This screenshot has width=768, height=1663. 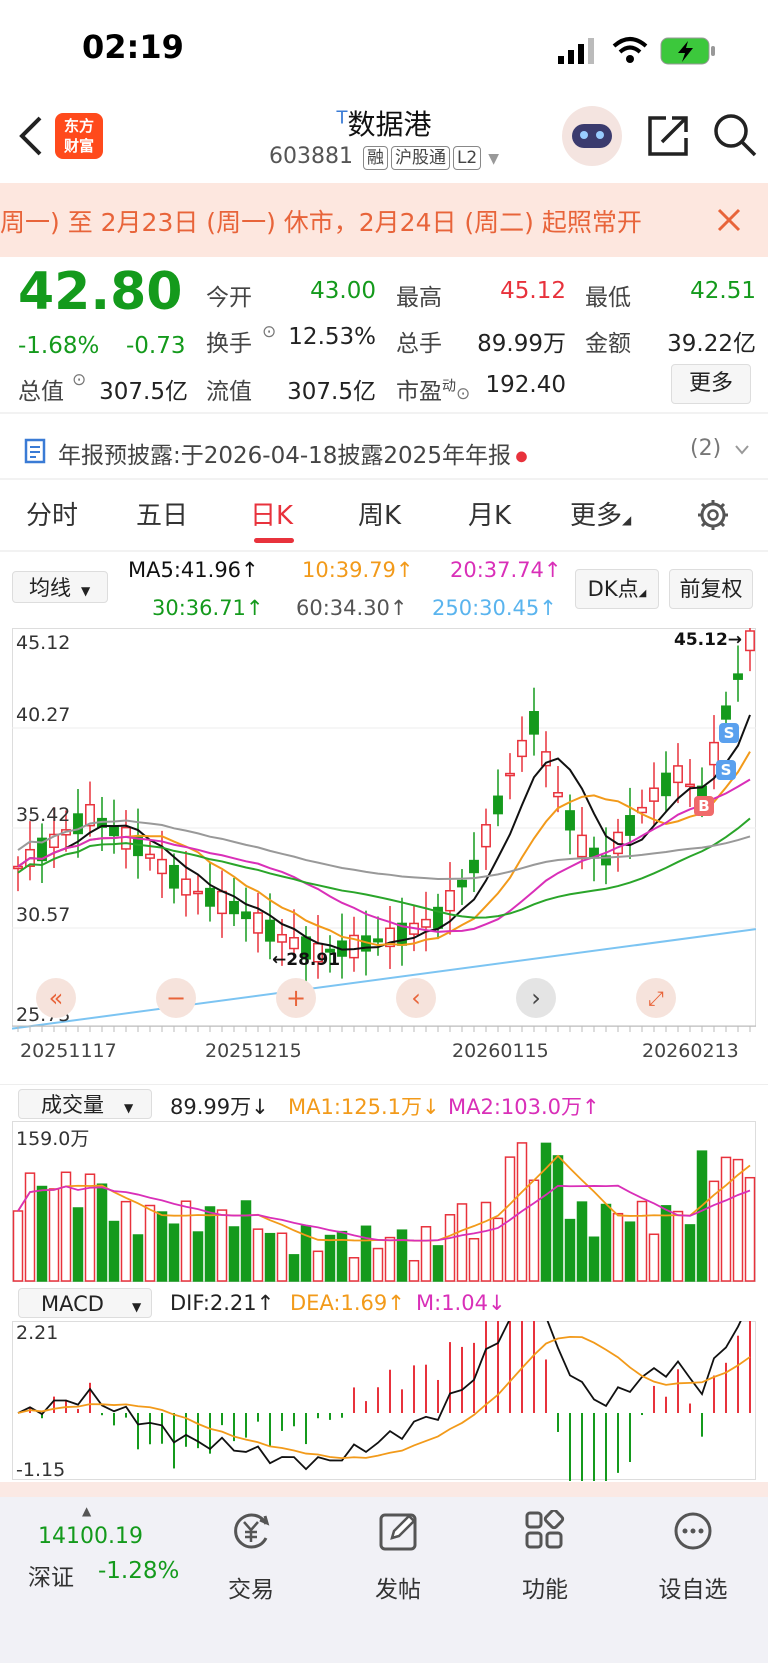 I want to click on x-label: 20260213, so click(x=690, y=1051).